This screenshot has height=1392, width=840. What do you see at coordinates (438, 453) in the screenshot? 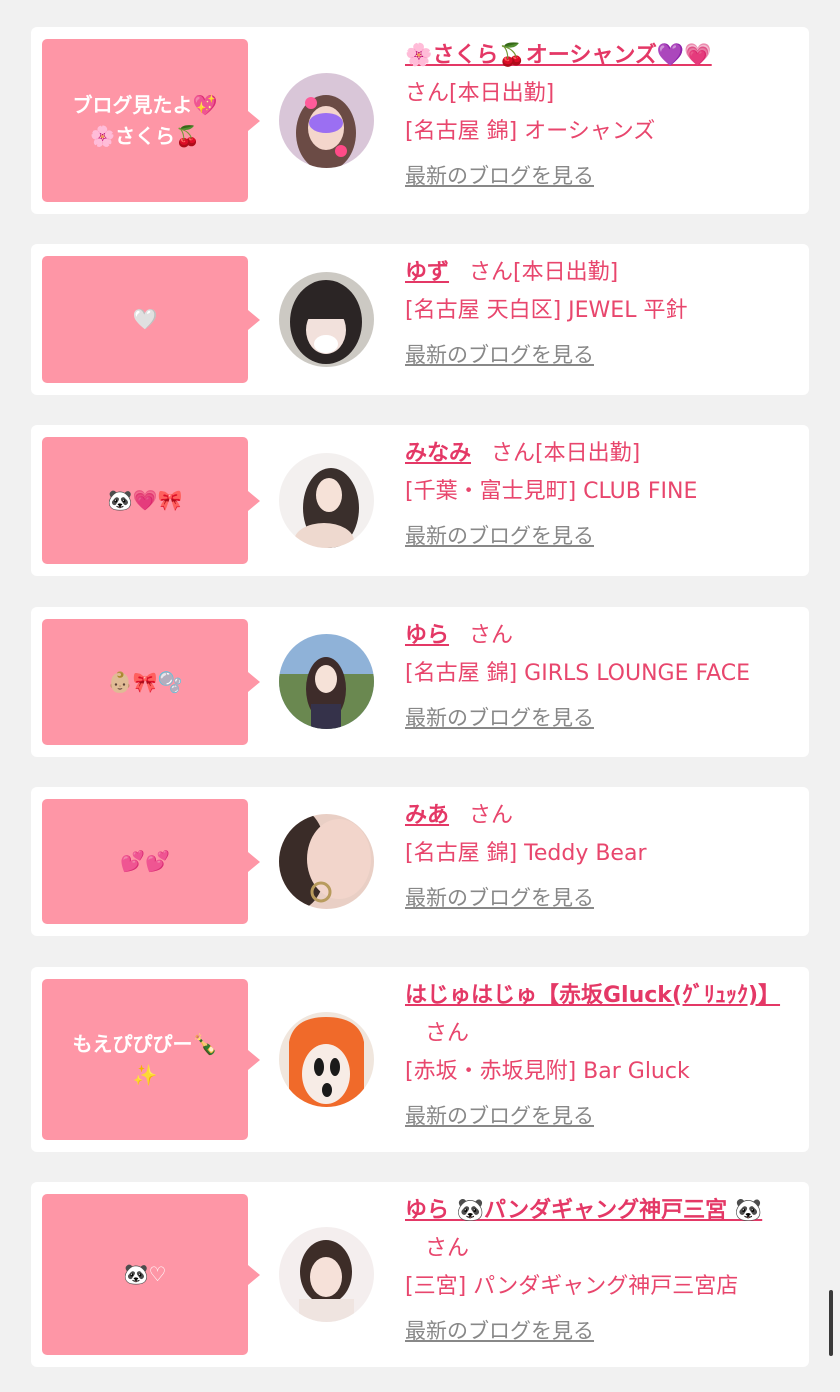
I see `cast-name-link: みなみ` at bounding box center [438, 453].